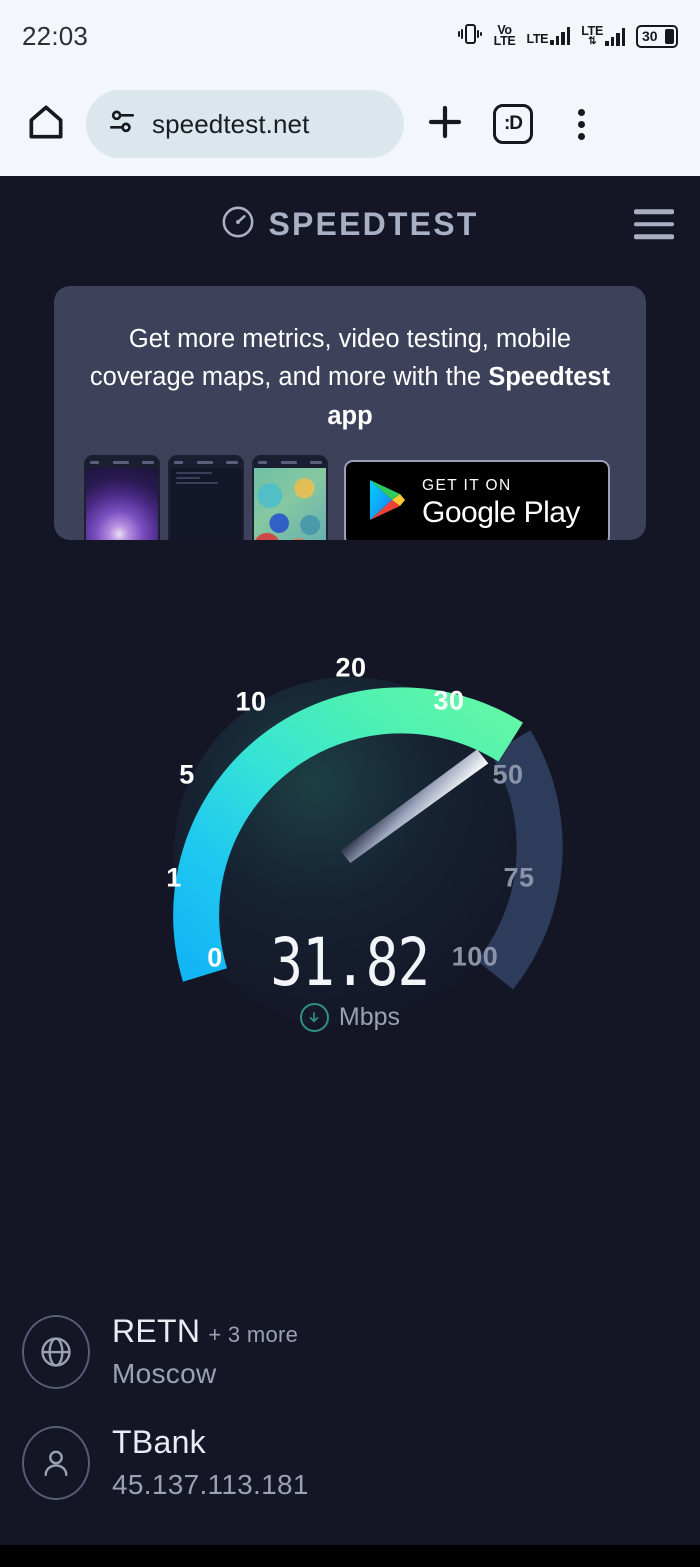 The image size is (700, 1567). I want to click on globe-icon, so click(56, 1352).